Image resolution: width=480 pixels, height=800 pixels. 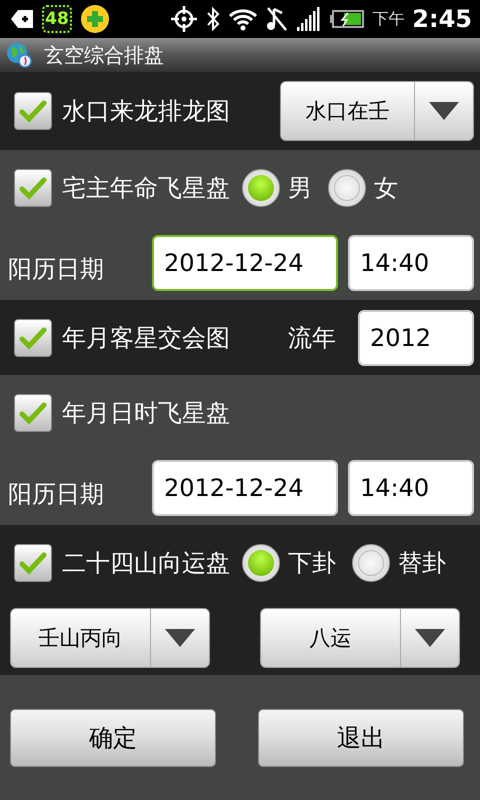 What do you see at coordinates (113, 737) in the screenshot?
I see `action-button: 确定` at bounding box center [113, 737].